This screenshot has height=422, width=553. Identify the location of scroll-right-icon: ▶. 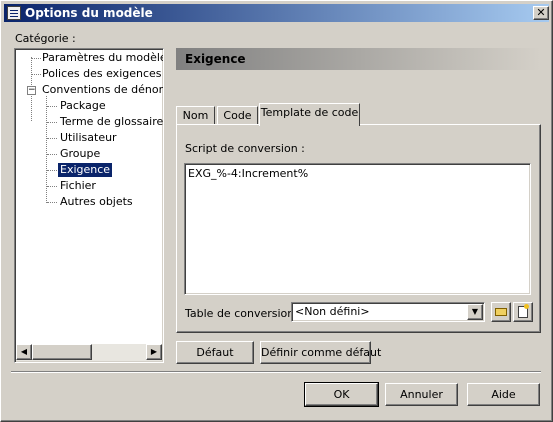
(154, 352).